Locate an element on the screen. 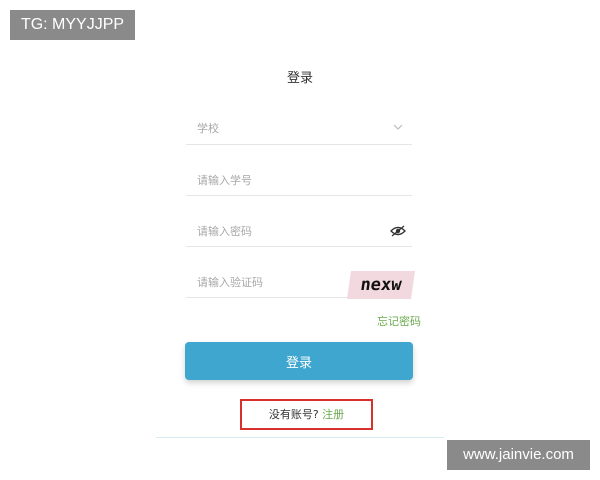  password-input is located at coordinates (299, 231).